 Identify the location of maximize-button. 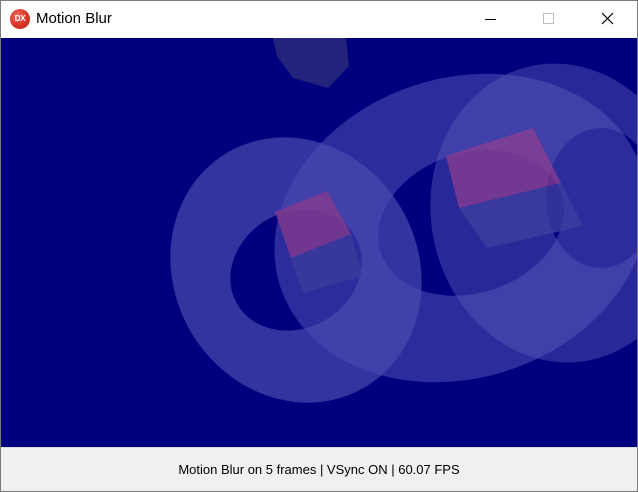
(548, 19).